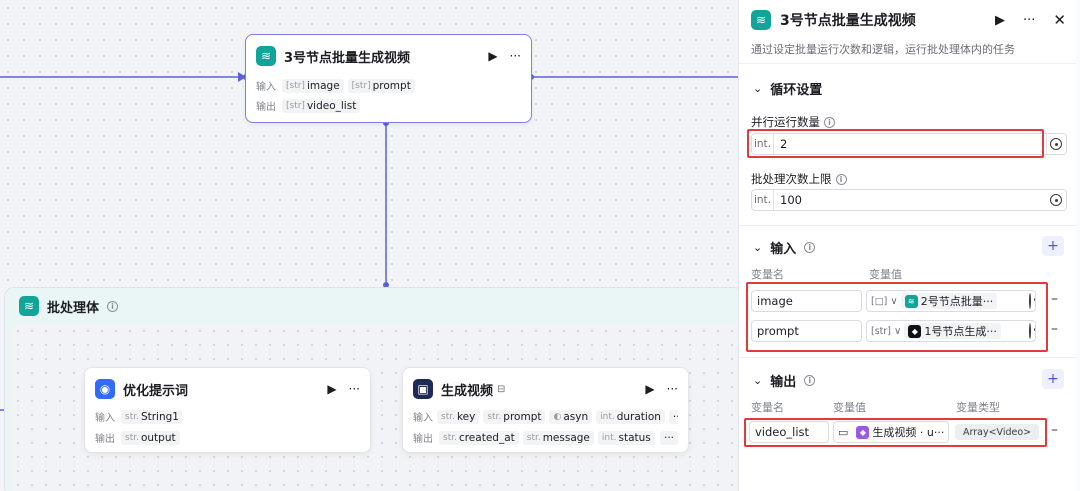 This screenshot has height=491, width=1080. Describe the element at coordinates (763, 200) in the screenshot. I see `type-prefix: int.` at that location.